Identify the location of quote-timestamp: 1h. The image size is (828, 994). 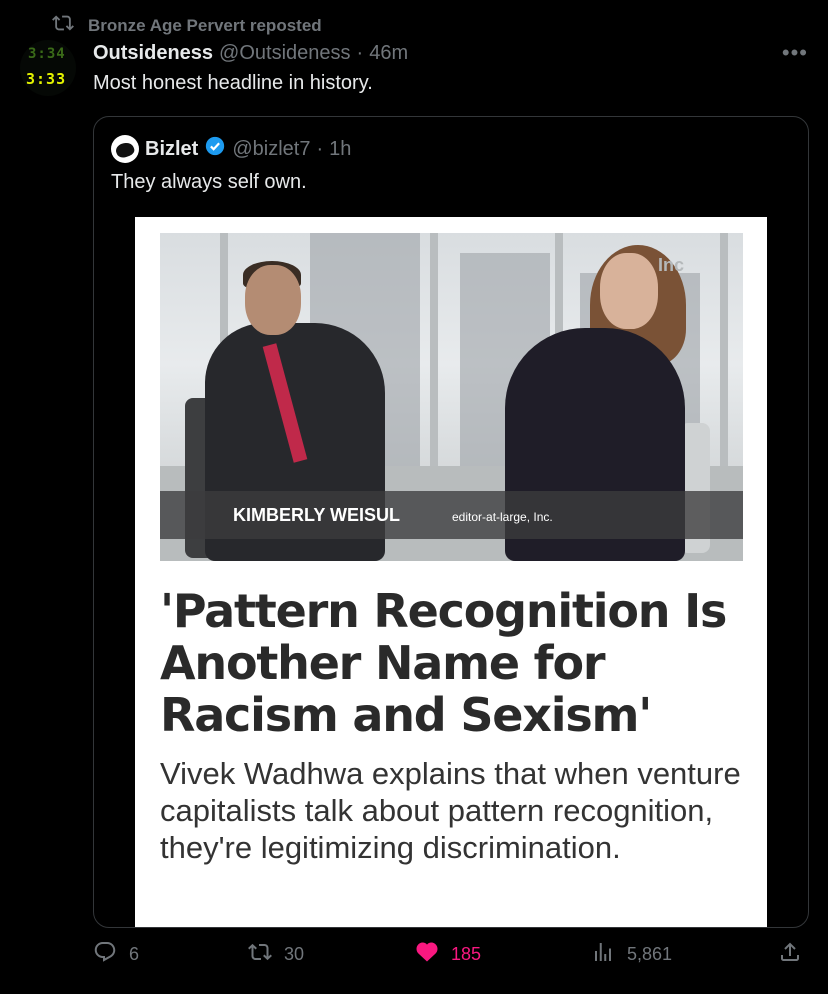
(340, 149).